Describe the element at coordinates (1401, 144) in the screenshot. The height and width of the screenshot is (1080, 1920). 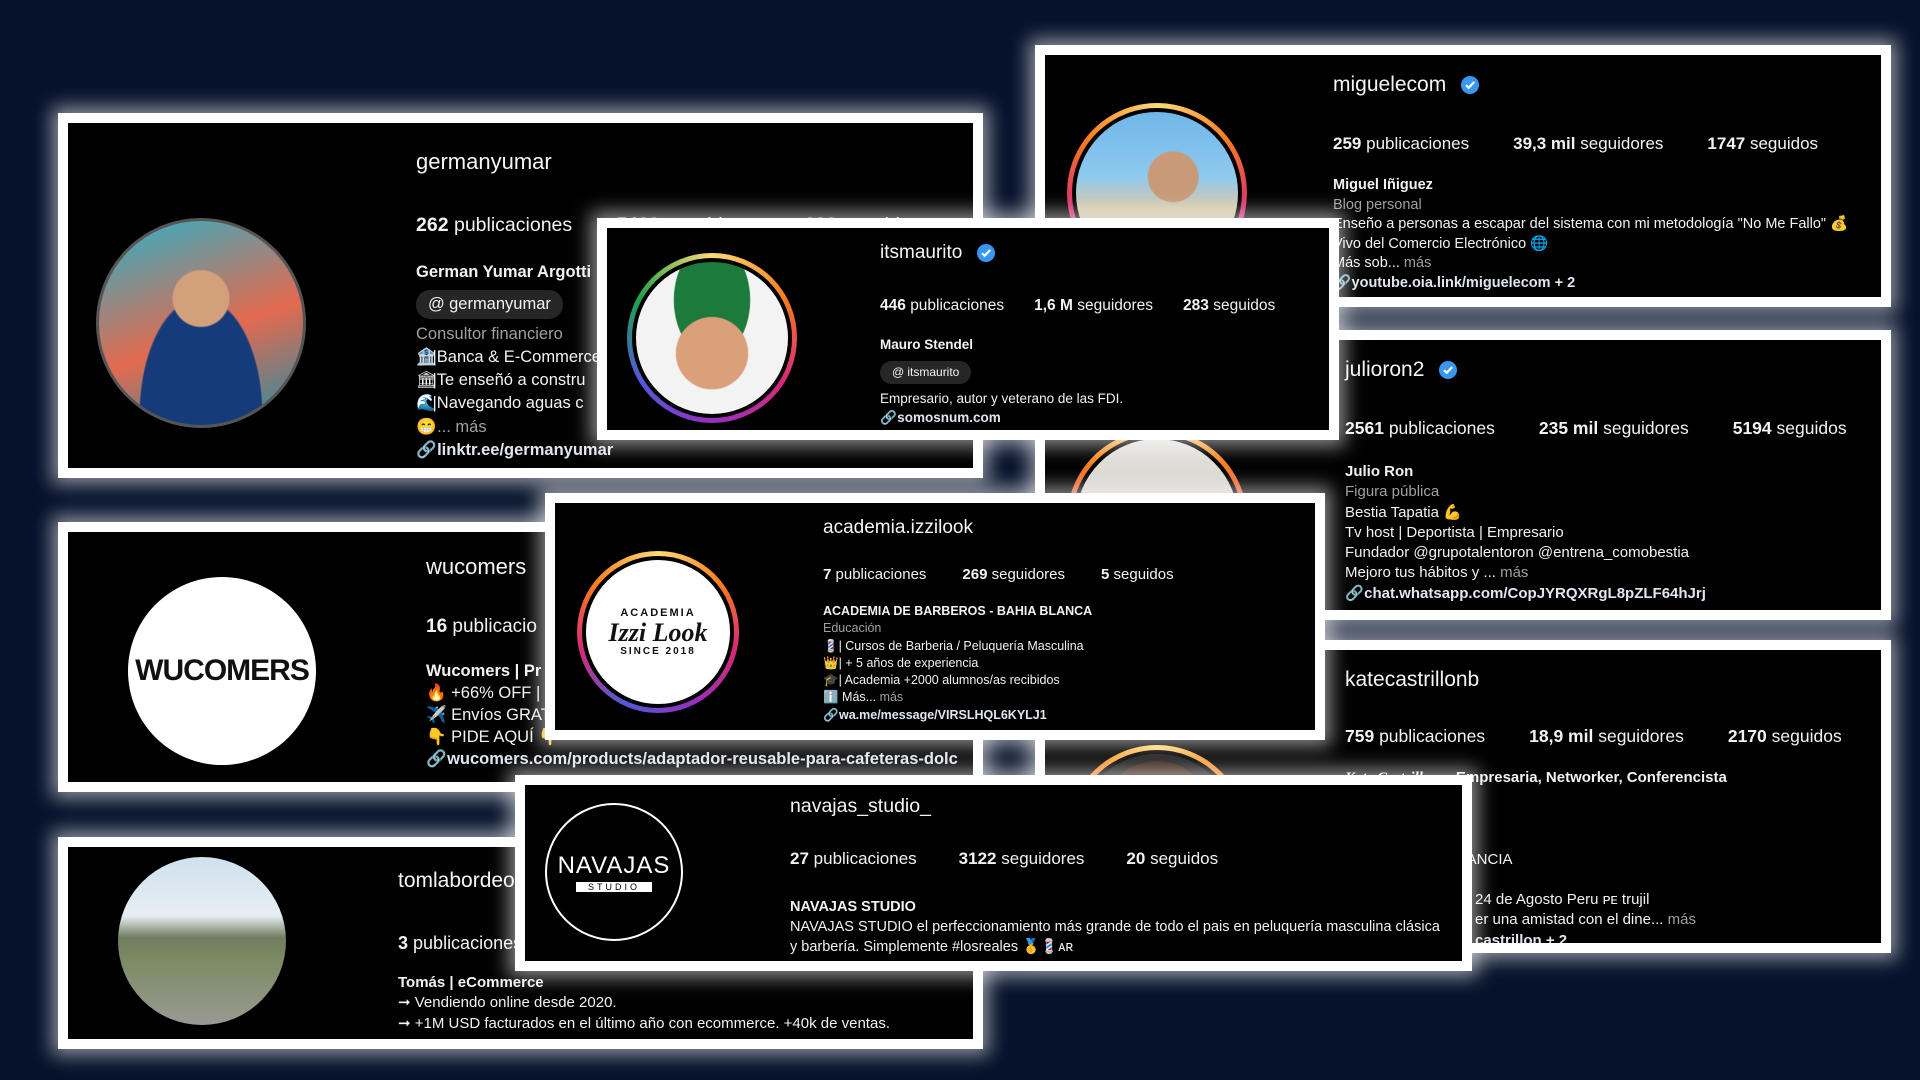
I see `posts-stat: 259 publicaciones` at that location.